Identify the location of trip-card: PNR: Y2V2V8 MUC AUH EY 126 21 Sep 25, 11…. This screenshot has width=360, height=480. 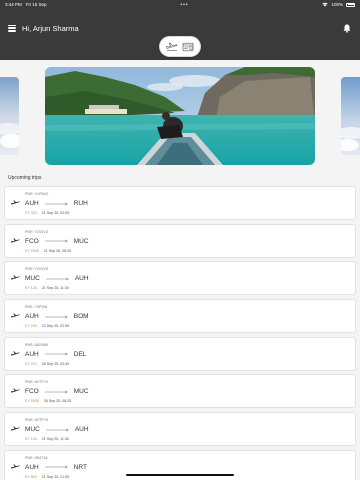
(180, 278).